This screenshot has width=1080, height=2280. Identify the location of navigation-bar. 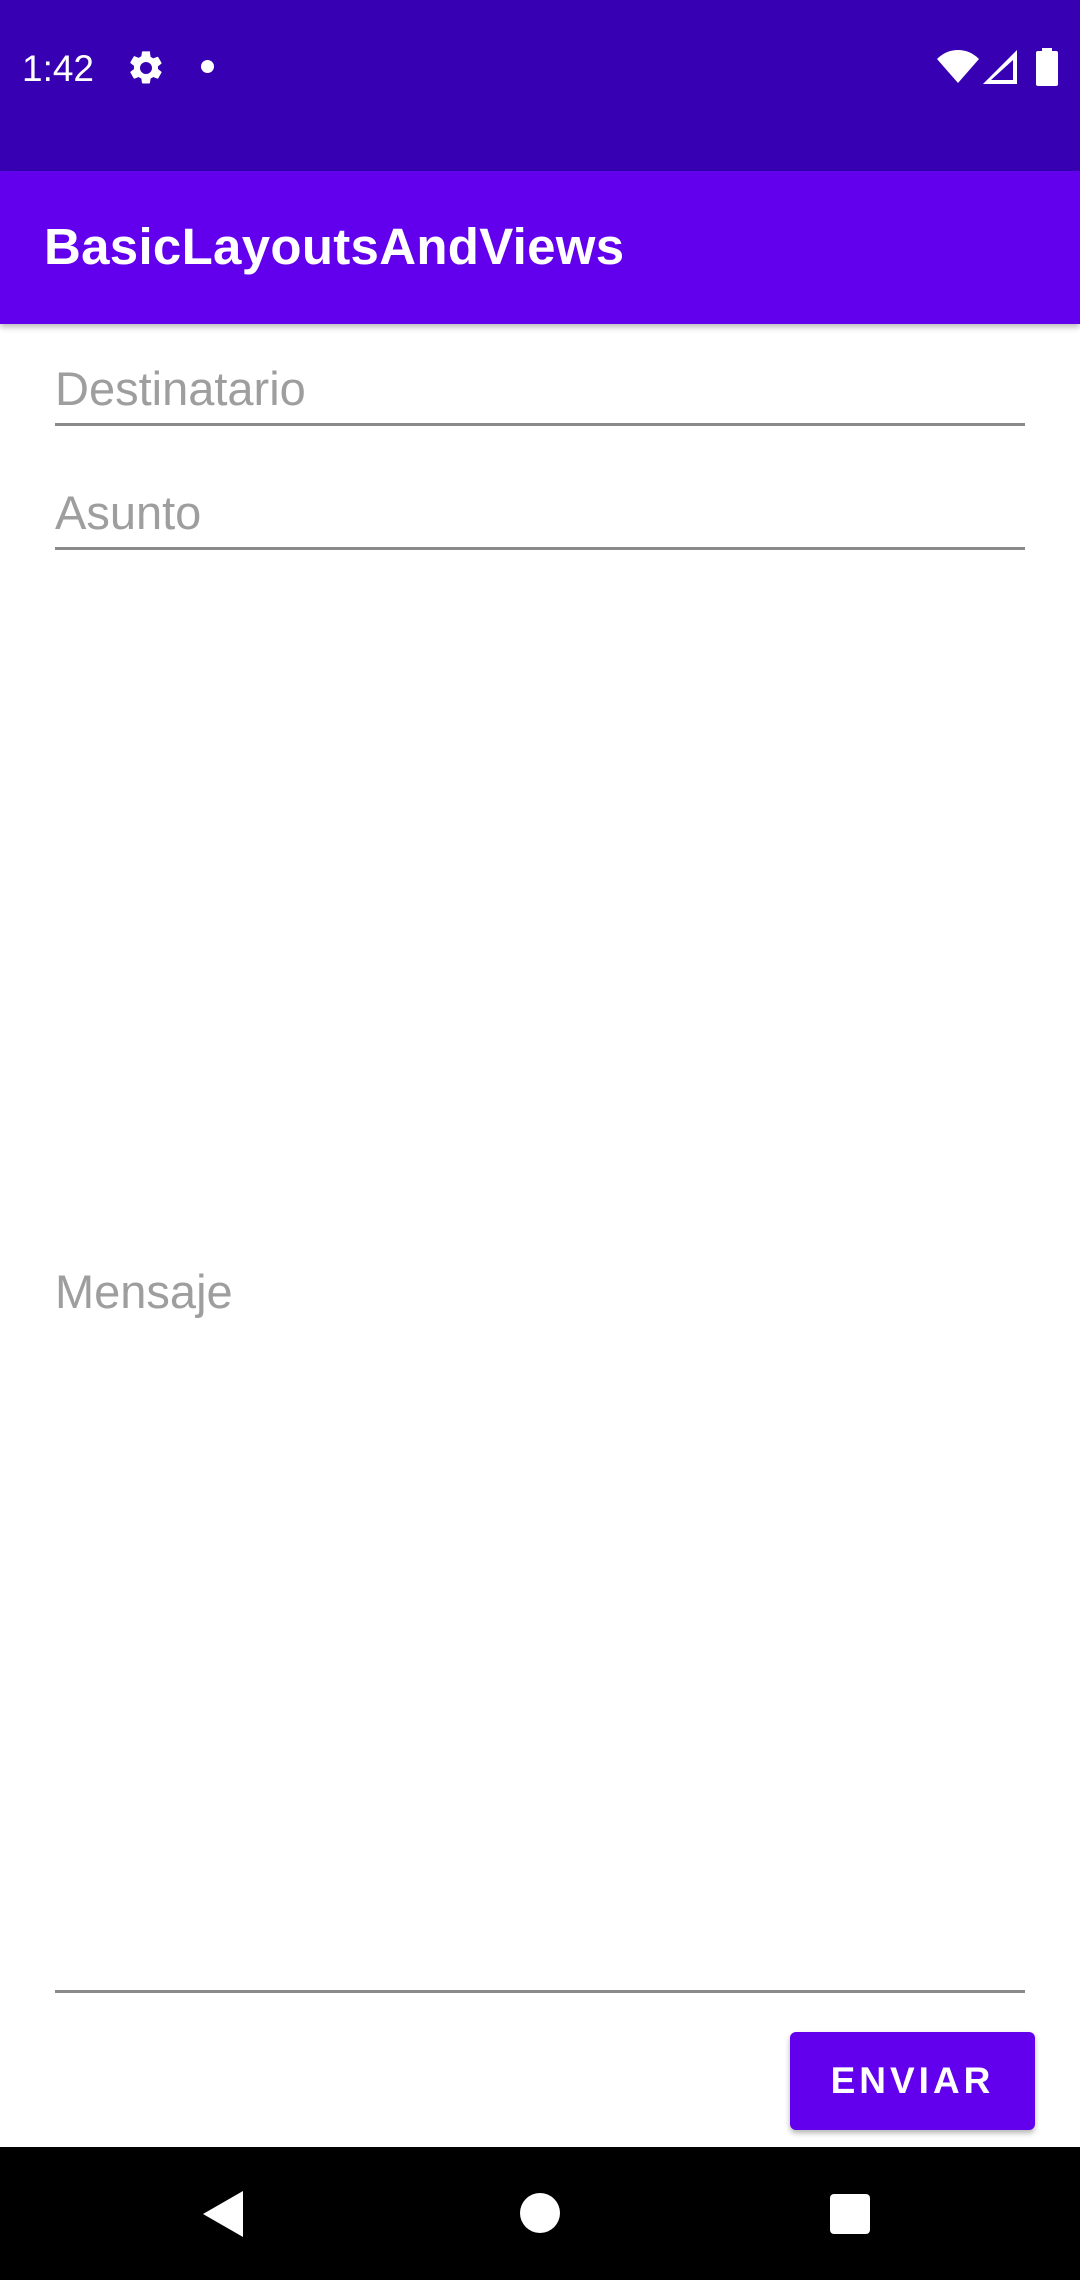
(540, 2213).